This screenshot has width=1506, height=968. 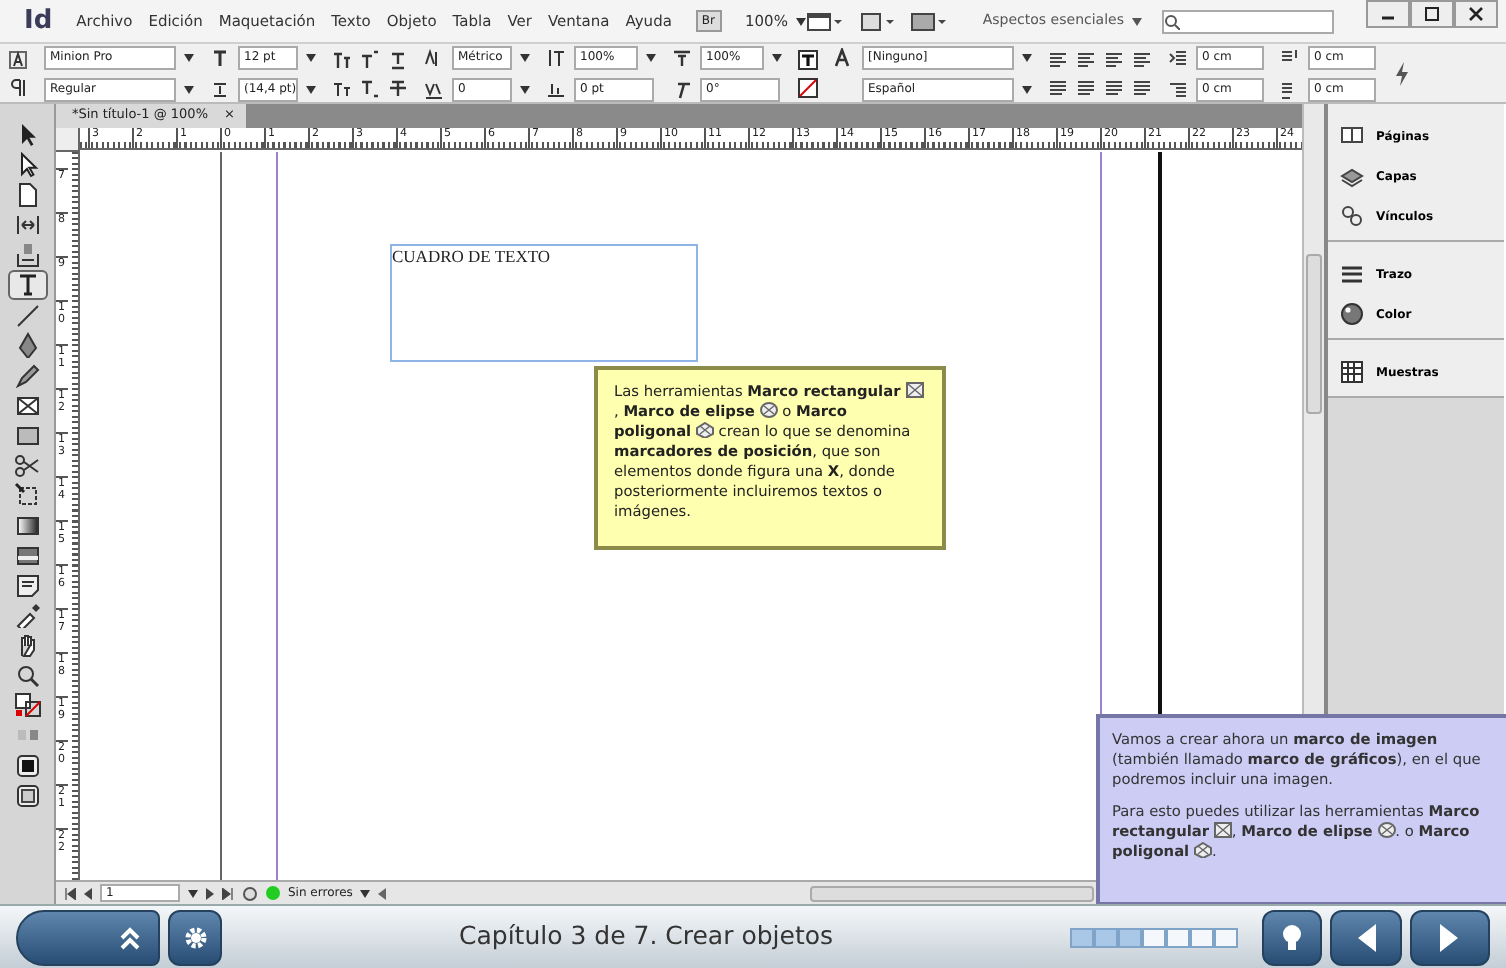 What do you see at coordinates (250, 893) in the screenshot?
I see `preflight-icon` at bounding box center [250, 893].